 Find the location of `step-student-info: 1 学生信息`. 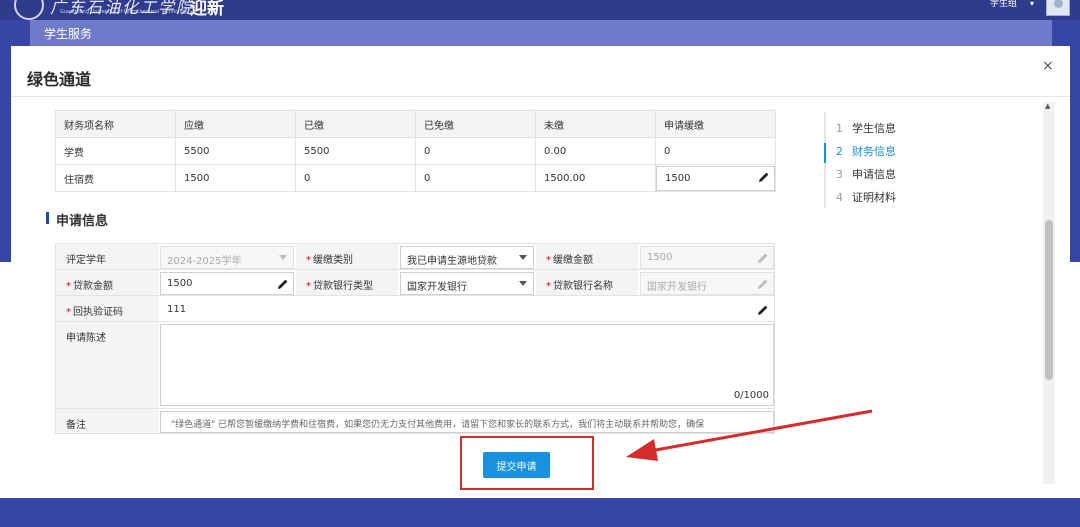

step-student-info: 1 学生信息 is located at coordinates (866, 128).